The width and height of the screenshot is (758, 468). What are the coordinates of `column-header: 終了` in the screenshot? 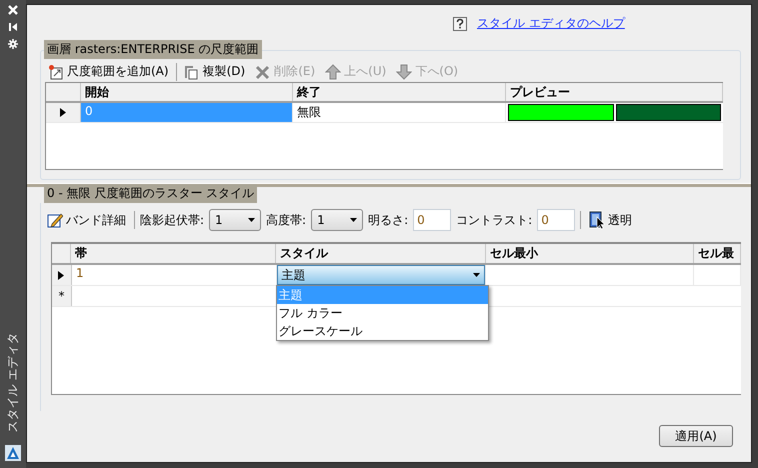 It's located at (399, 92).